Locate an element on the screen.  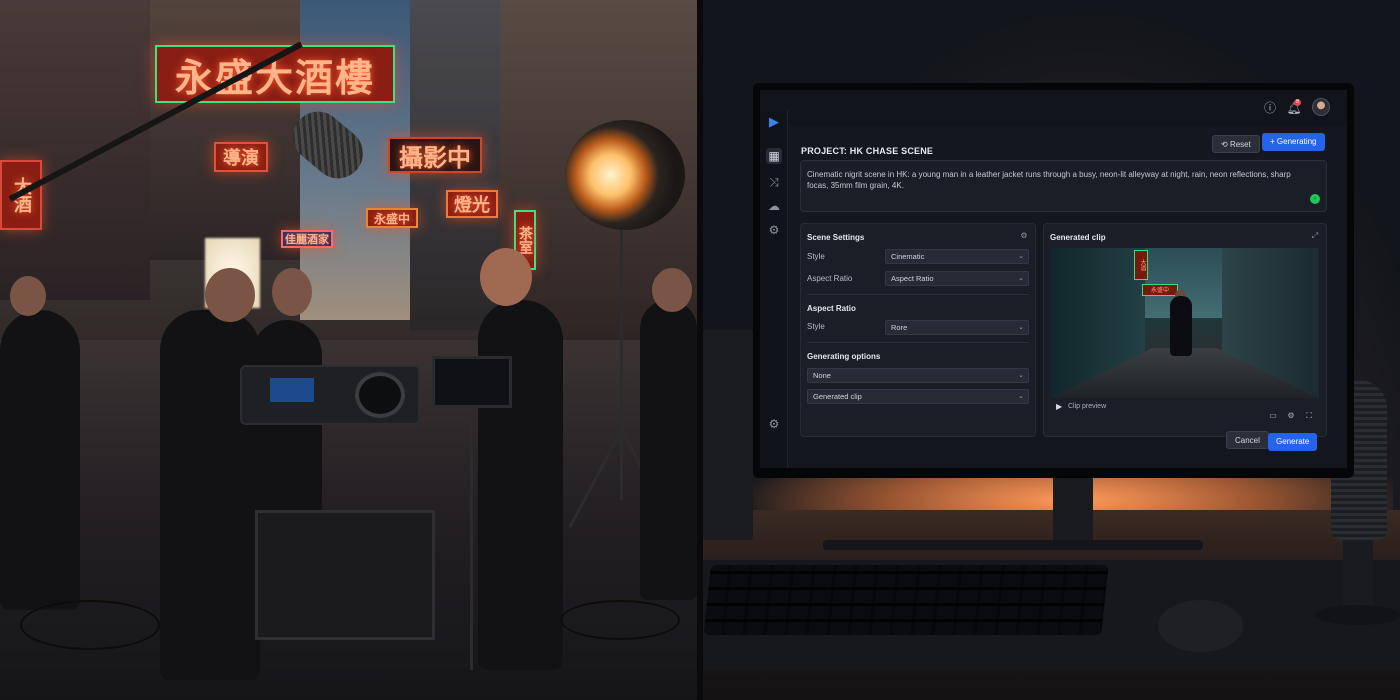
camera-lens is located at coordinates (380, 395).